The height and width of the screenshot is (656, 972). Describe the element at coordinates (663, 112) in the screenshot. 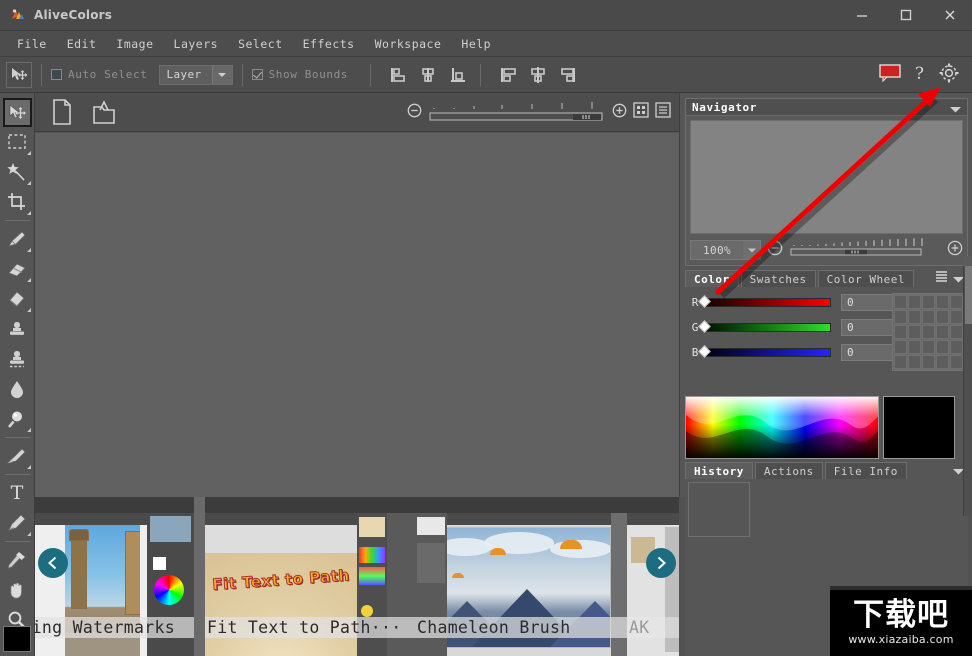

I see `list-view-icon` at that location.